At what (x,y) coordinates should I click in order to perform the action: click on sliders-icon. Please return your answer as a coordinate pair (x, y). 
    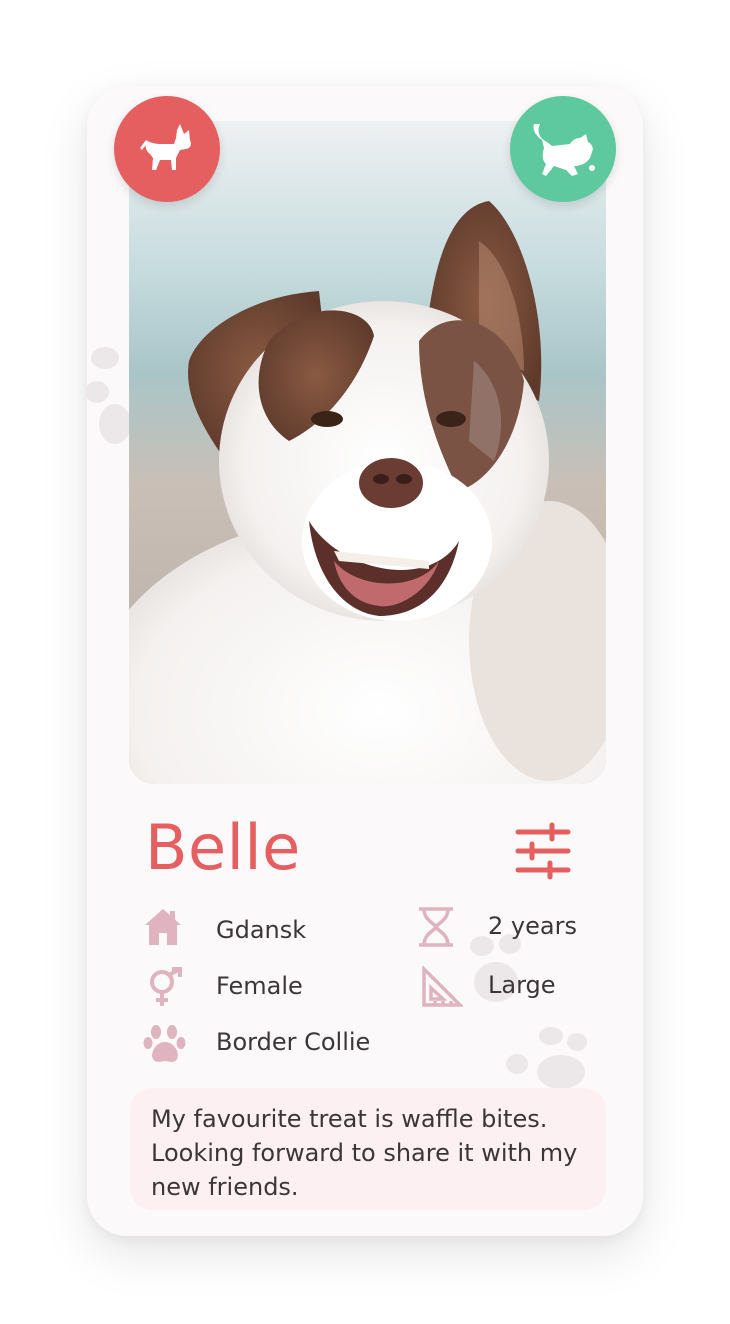
    Looking at the image, I should click on (543, 851).